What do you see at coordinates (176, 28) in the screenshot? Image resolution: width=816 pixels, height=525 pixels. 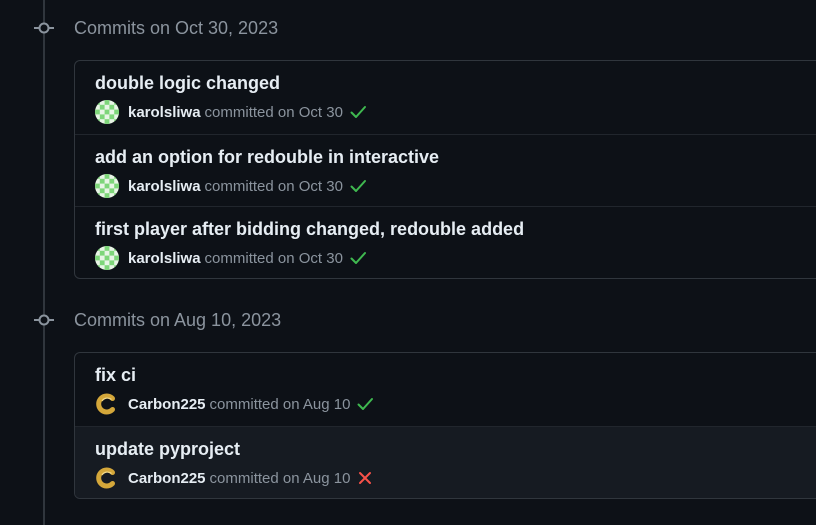 I see `group-date-title: Commits on Oct 30, 2023` at bounding box center [176, 28].